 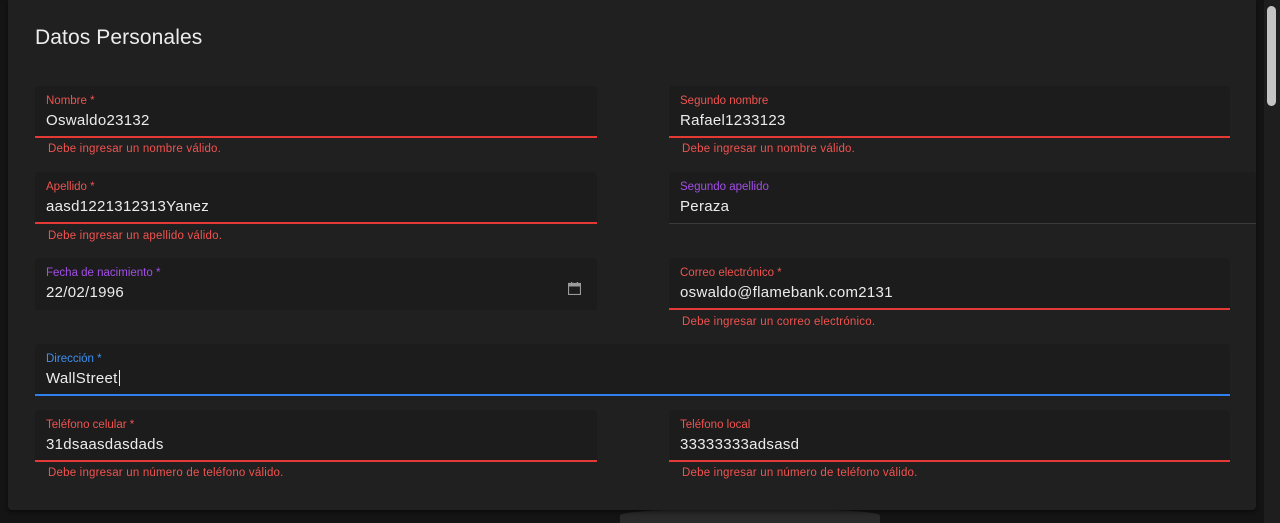 What do you see at coordinates (90, 425) in the screenshot?
I see `telefono-celular-label: Teléfono celular *` at bounding box center [90, 425].